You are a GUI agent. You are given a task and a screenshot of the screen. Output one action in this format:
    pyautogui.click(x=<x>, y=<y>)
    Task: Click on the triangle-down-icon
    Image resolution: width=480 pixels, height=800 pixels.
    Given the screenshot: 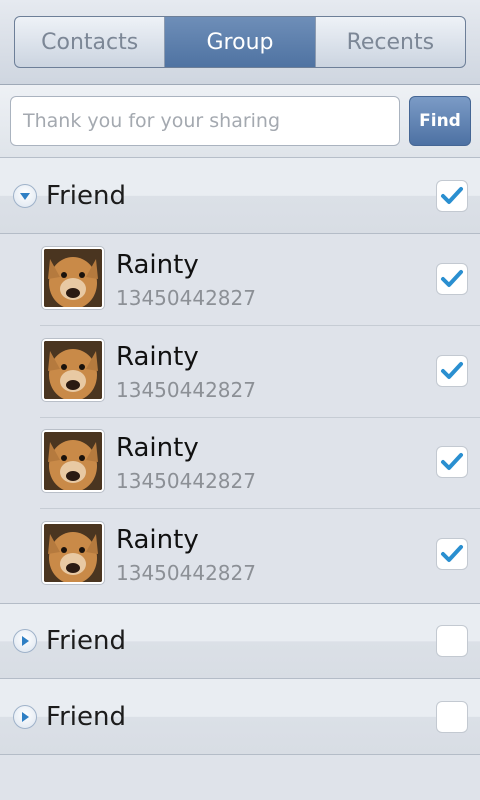 What is the action you would take?
    pyautogui.click(x=25, y=195)
    